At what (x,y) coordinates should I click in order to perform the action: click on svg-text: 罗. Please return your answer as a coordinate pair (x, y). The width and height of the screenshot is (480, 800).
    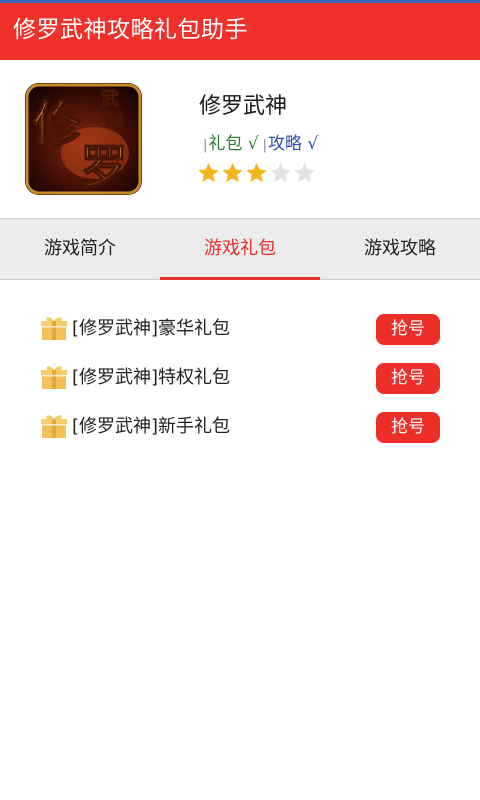
    Looking at the image, I should click on (104, 167).